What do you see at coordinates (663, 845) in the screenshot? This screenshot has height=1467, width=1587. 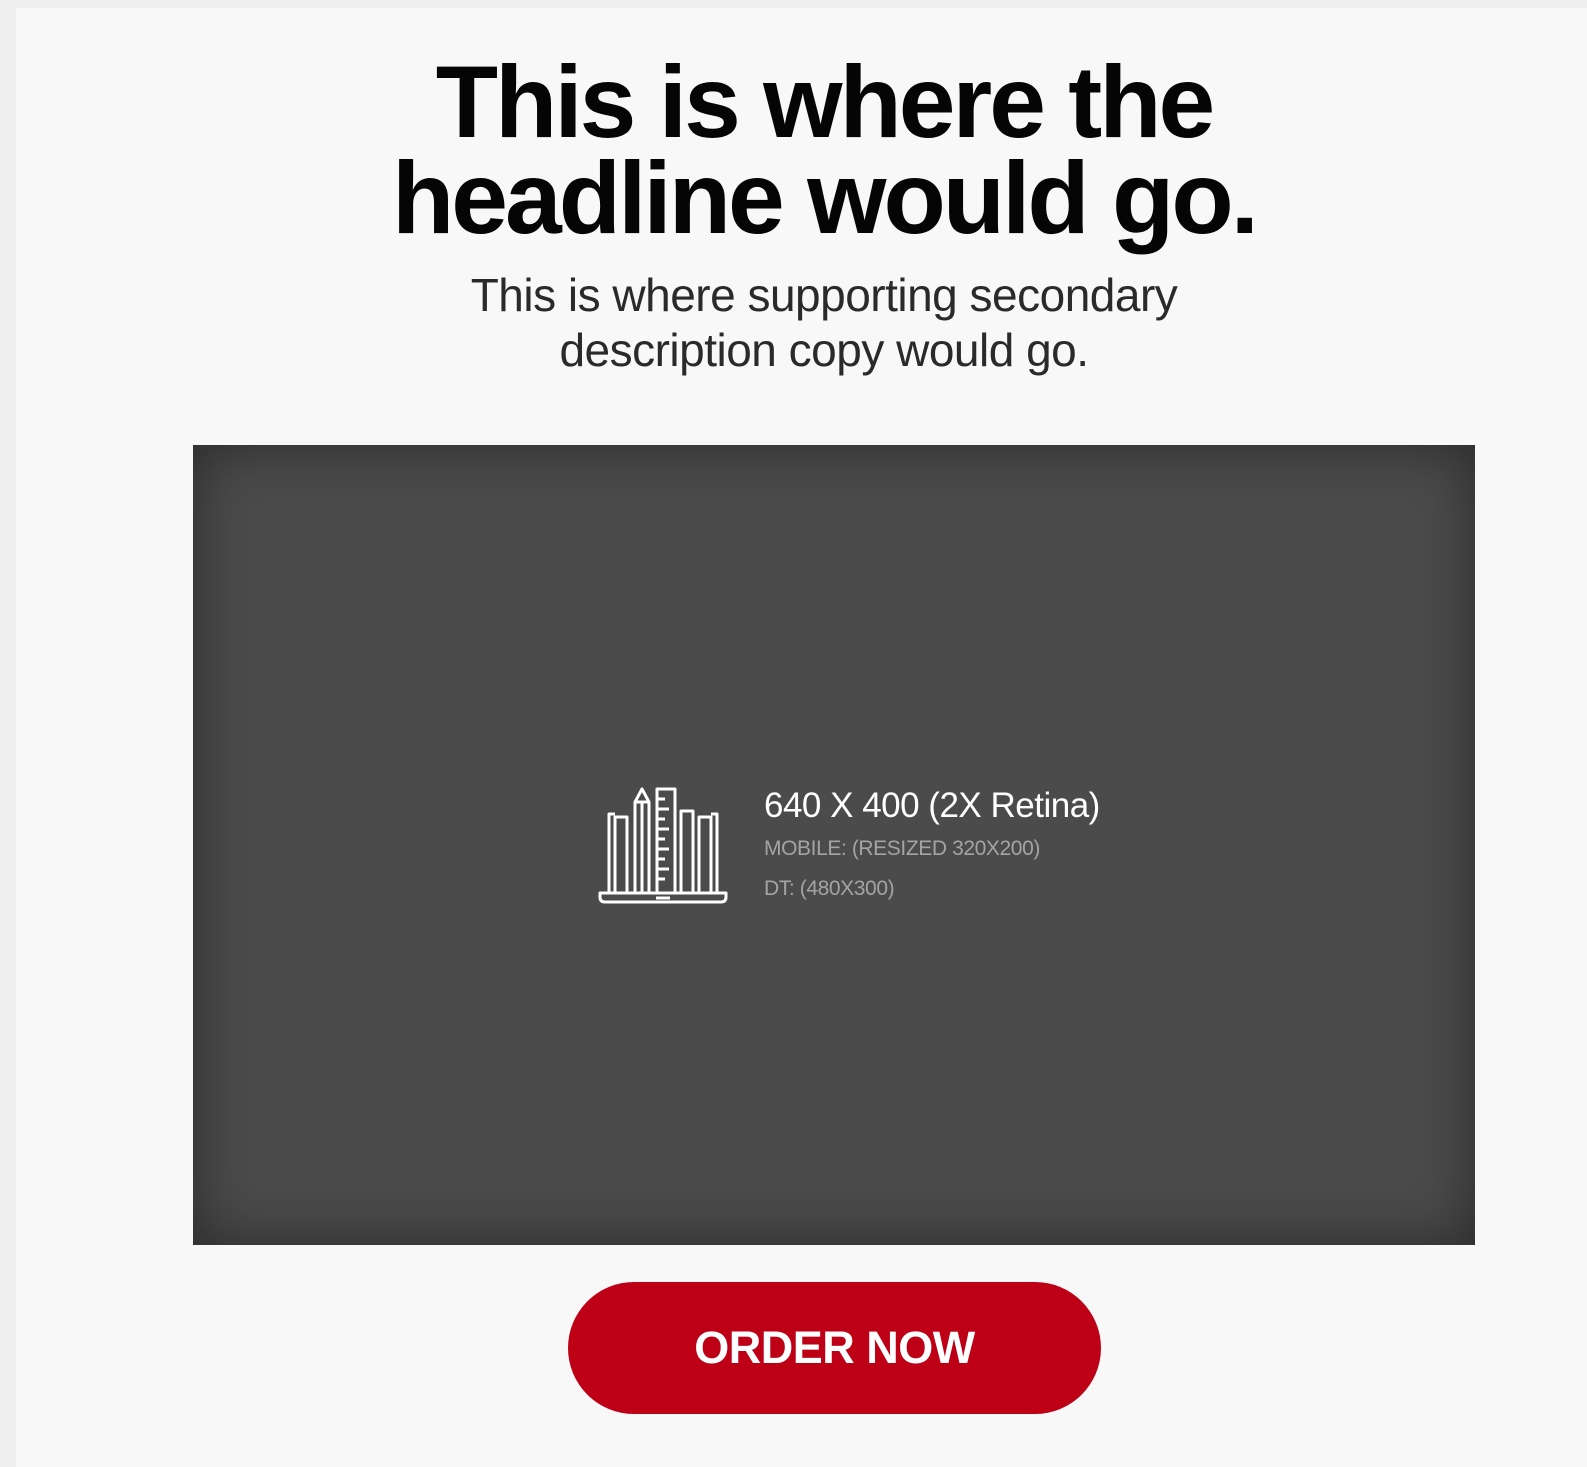 I see `laptop-with-pencil-ruler-icon` at bounding box center [663, 845].